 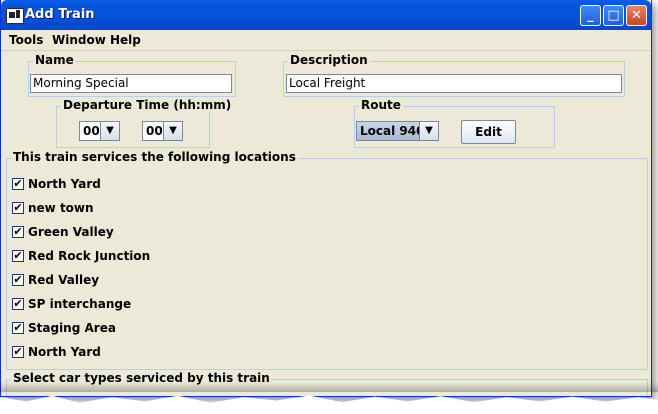 What do you see at coordinates (381, 105) in the screenshot?
I see `route-group-title: Route` at bounding box center [381, 105].